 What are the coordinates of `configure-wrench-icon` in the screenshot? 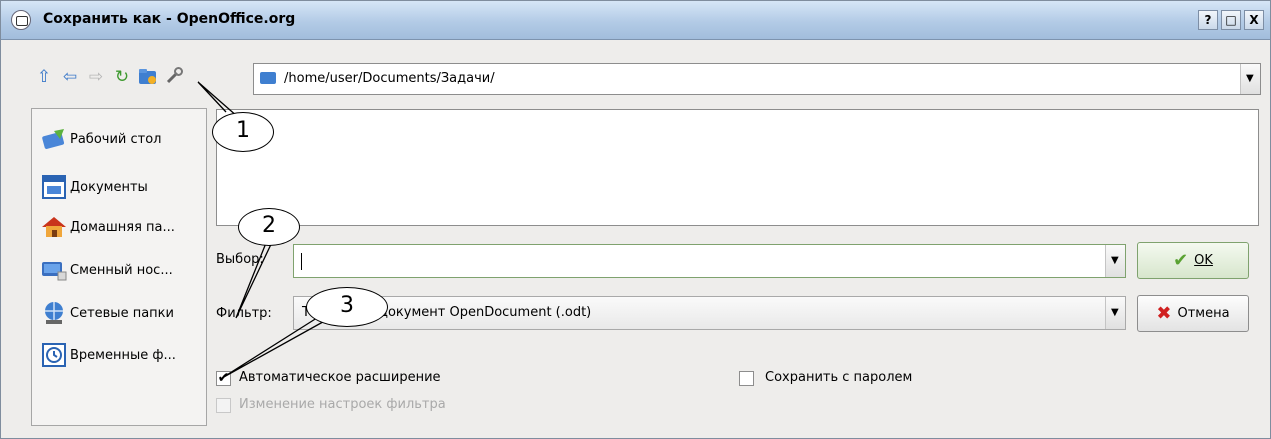 It's located at (174, 77).